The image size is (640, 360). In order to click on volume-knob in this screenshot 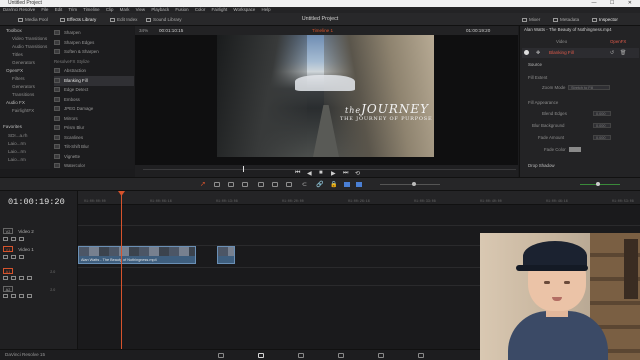, I will do `click(598, 184)`.